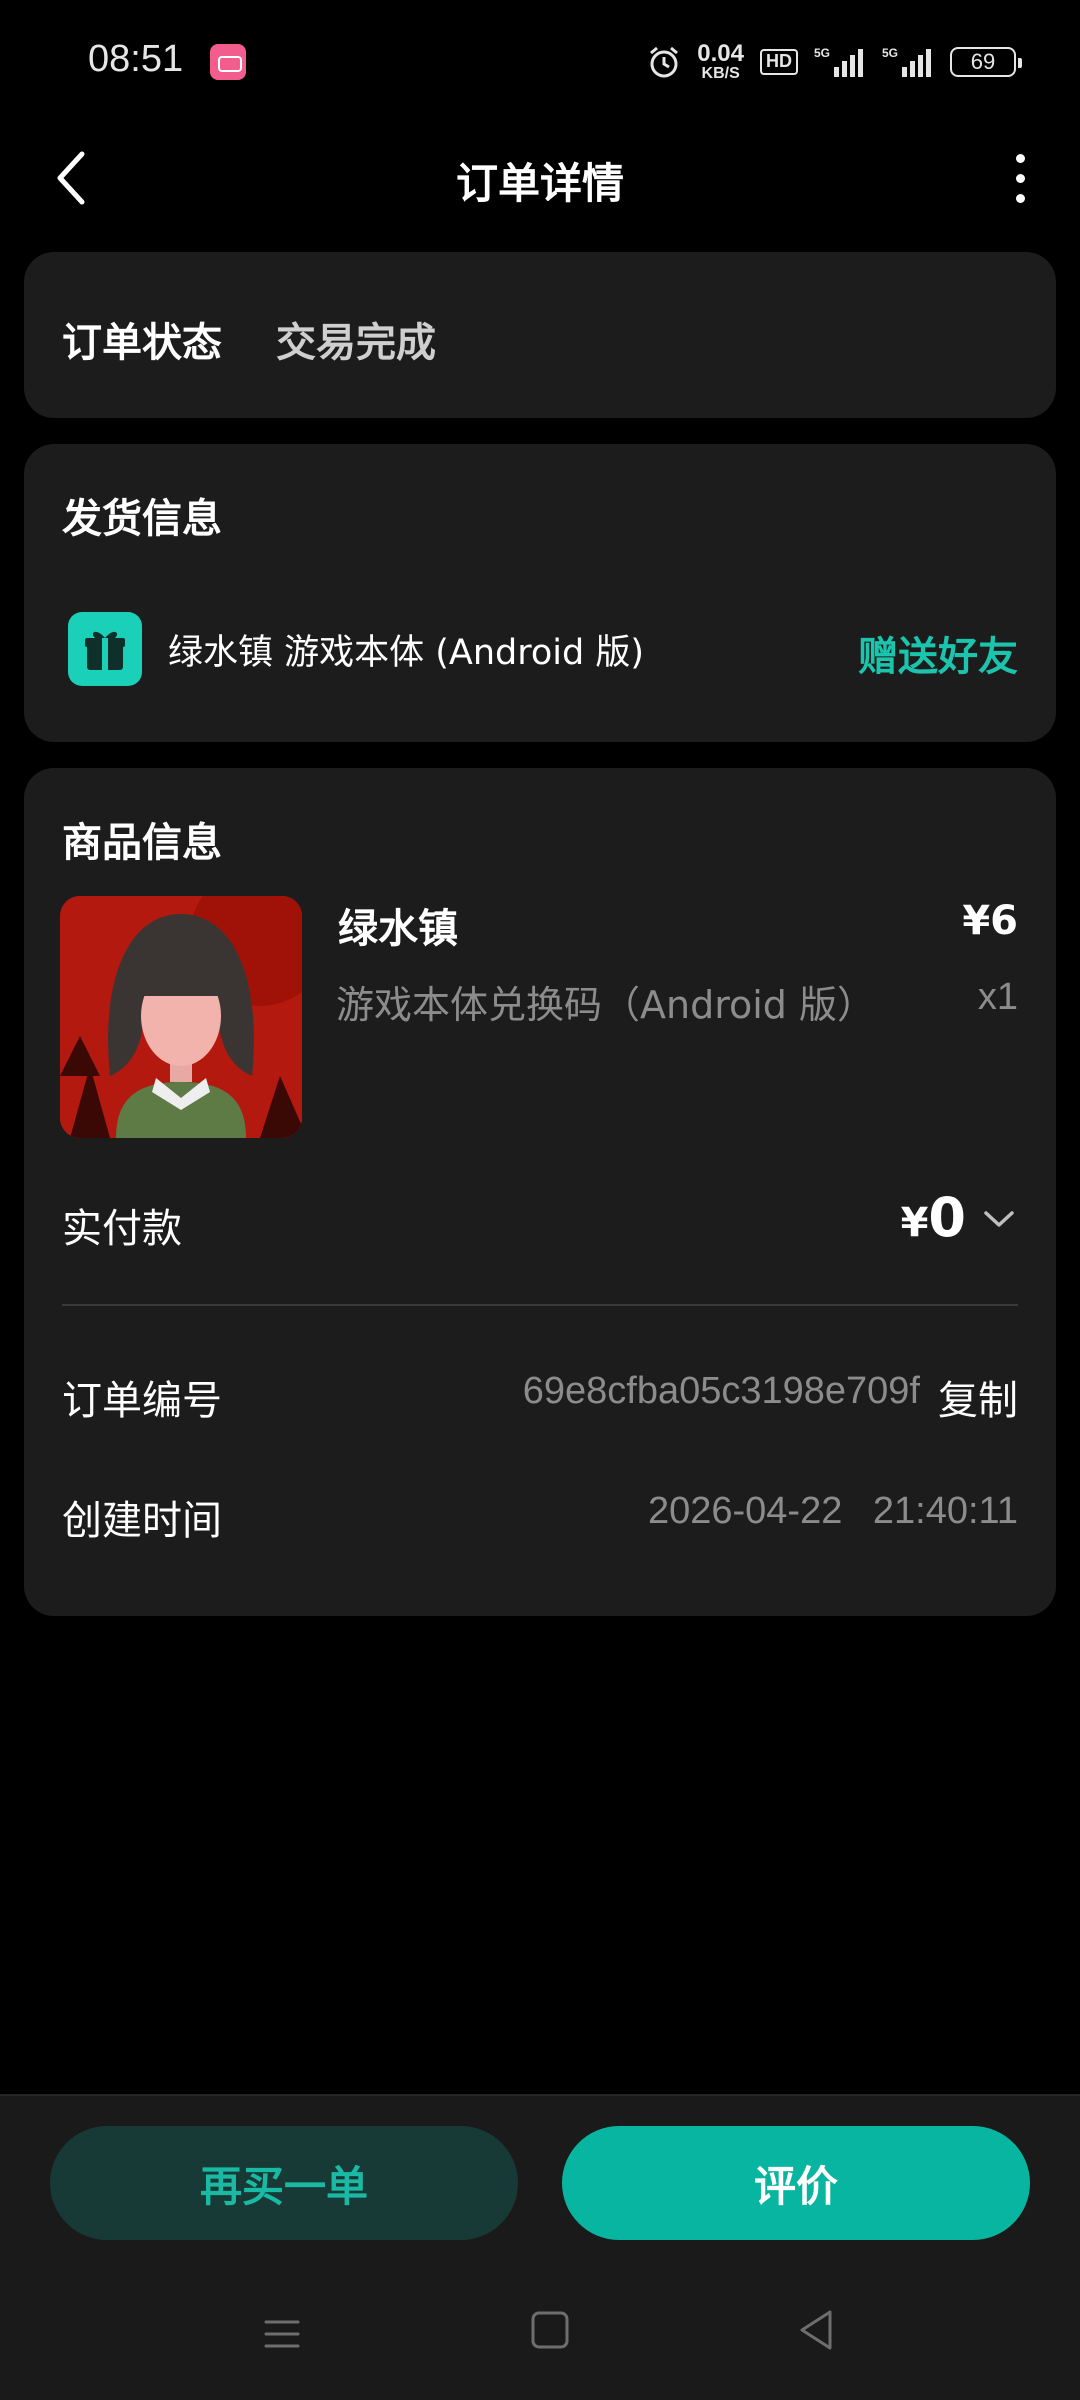 Image resolution: width=1080 pixels, height=2400 pixels. I want to click on actual-payment-value: ¥ 0, so click(933, 1217).